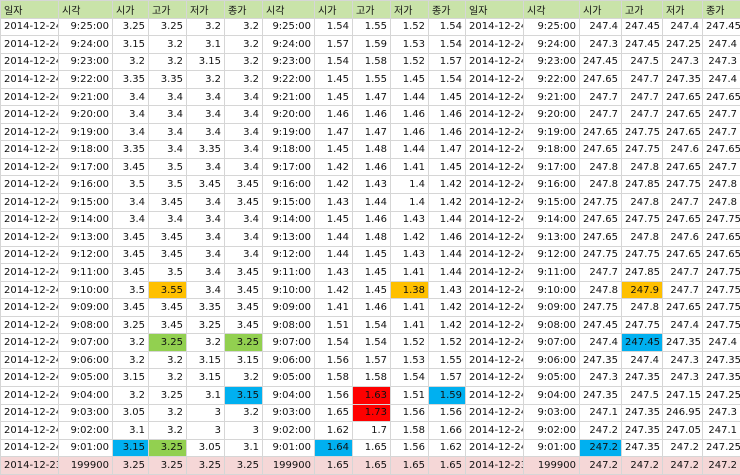 The image size is (740, 475). What do you see at coordinates (334, 431) in the screenshot?
I see `table-cell: 1.62` at bounding box center [334, 431].